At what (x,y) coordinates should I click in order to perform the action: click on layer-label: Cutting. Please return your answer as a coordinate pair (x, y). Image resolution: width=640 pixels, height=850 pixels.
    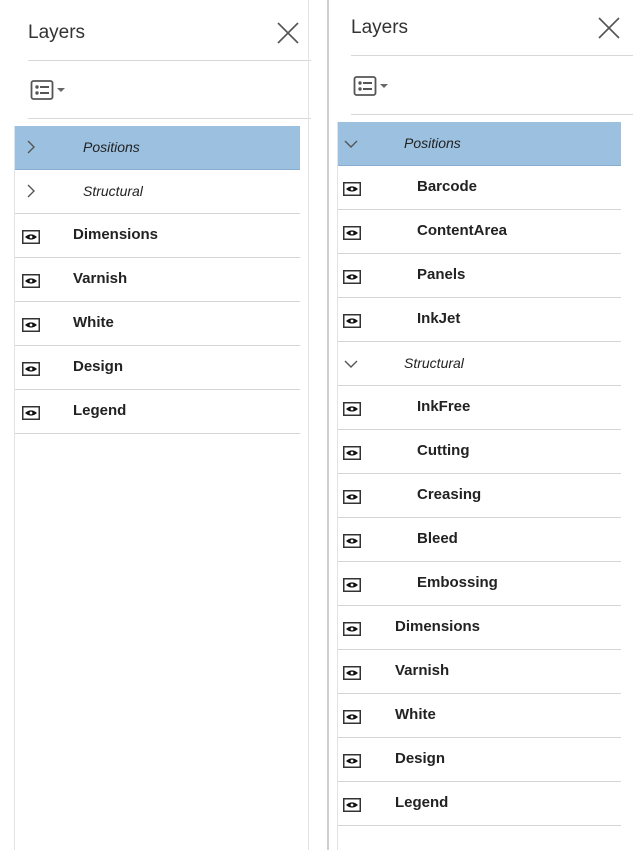
    Looking at the image, I should click on (443, 450).